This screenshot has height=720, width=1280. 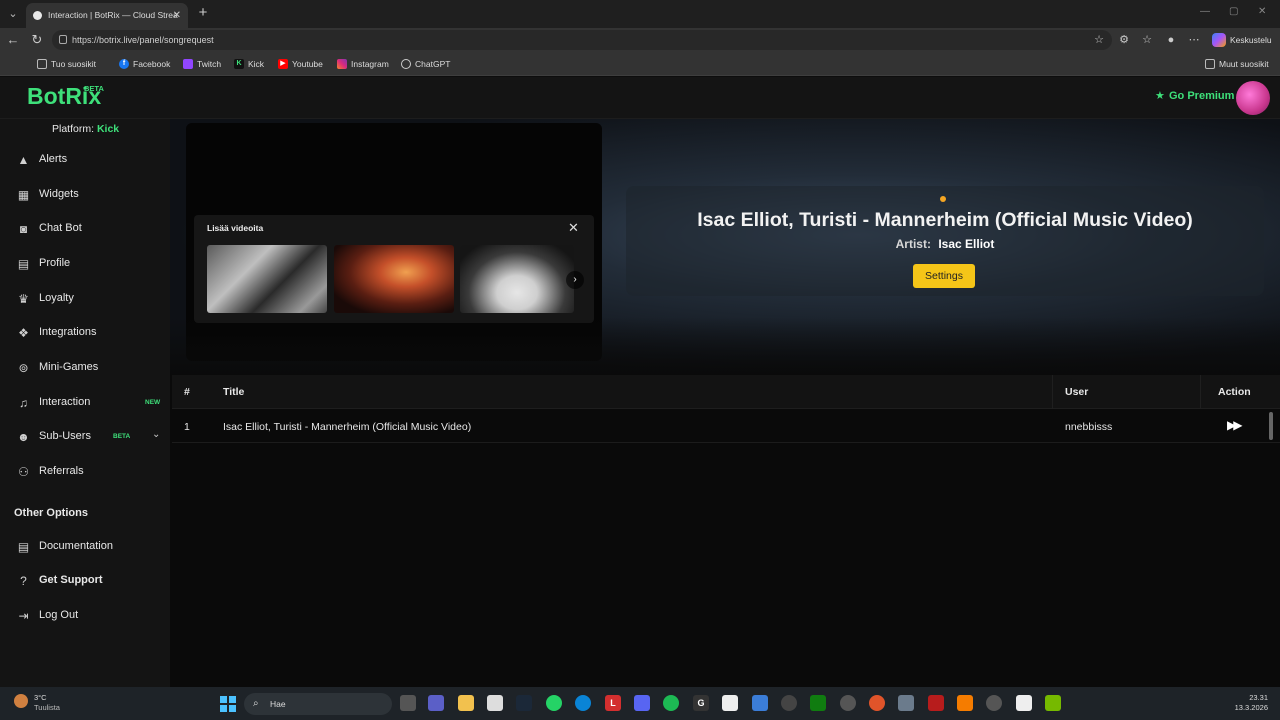 What do you see at coordinates (1262, 11) in the screenshot?
I see `close-window-icon: ✕` at bounding box center [1262, 11].